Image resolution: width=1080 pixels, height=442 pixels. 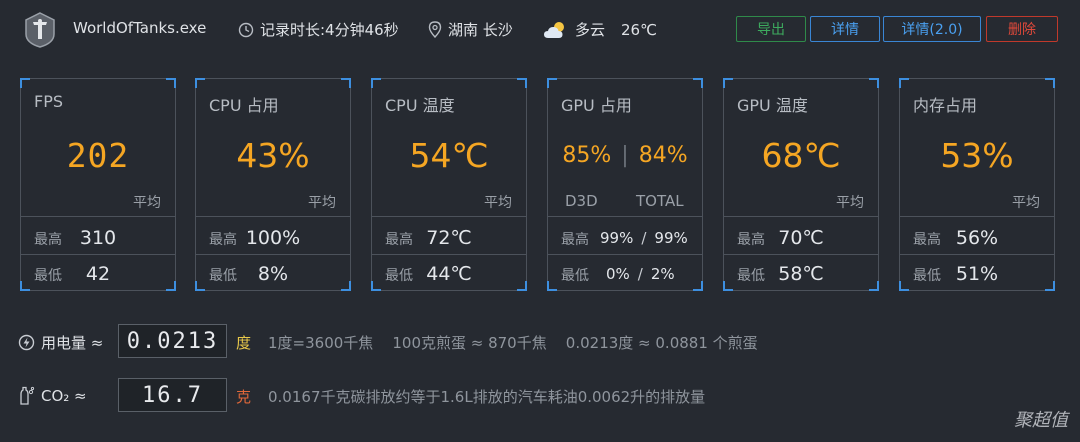 I want to click on power-label: 用电量 ≈, so click(x=60, y=342).